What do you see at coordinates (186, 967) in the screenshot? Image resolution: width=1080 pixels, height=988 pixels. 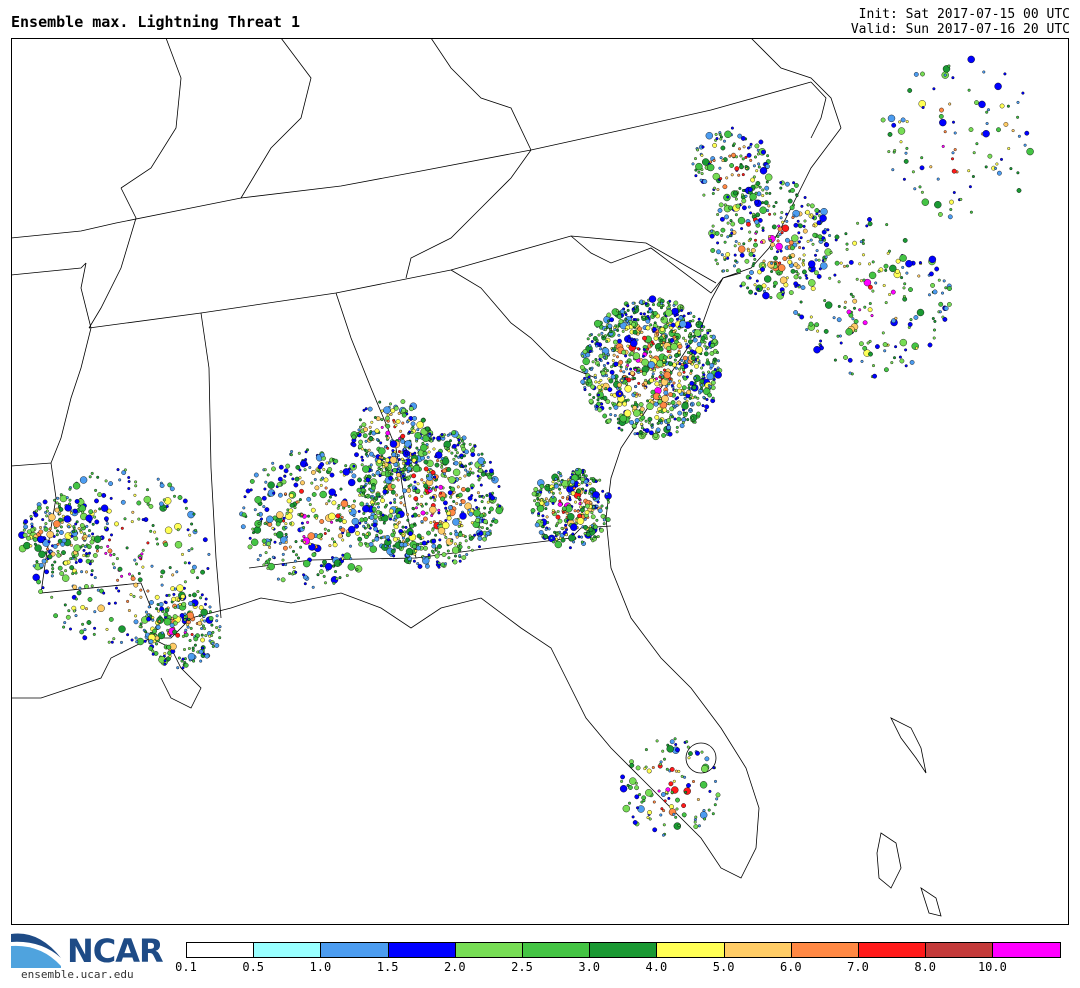 I see `colorbar-tick-label: 0.1` at bounding box center [186, 967].